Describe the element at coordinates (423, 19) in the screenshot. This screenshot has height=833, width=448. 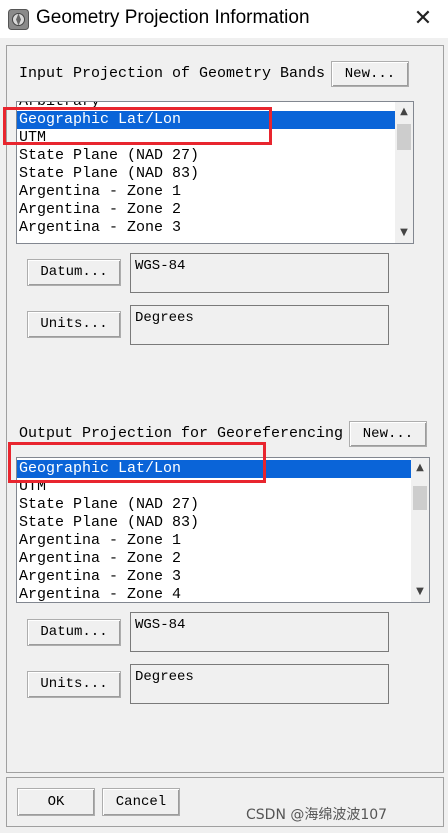
I see `close-icon: ✕` at that location.